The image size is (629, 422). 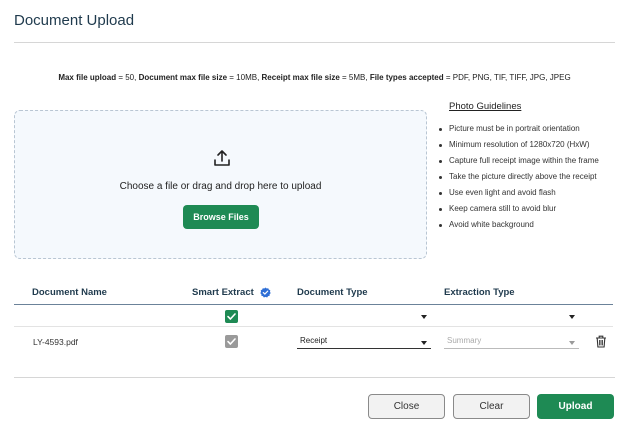 I want to click on column-header-extraction-type: Extraction Type, so click(x=479, y=292).